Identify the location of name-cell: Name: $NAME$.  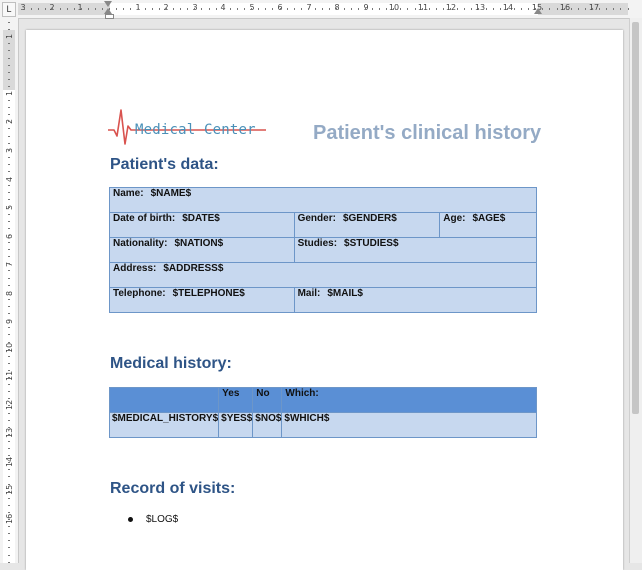
(323, 200).